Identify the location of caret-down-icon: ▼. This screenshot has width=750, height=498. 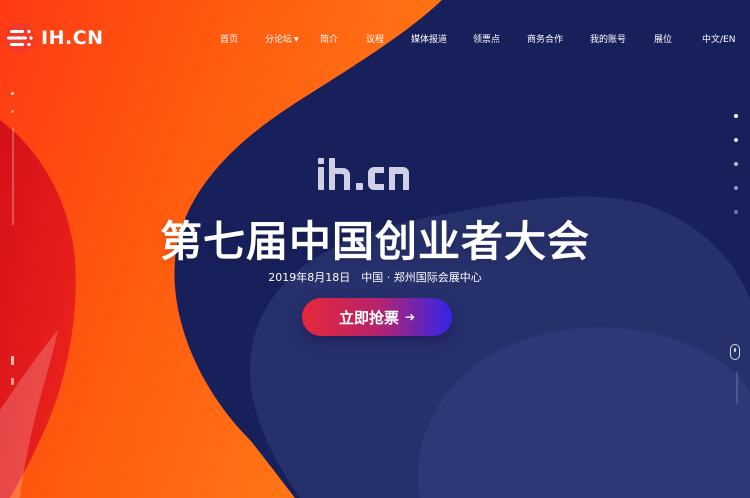
(296, 39).